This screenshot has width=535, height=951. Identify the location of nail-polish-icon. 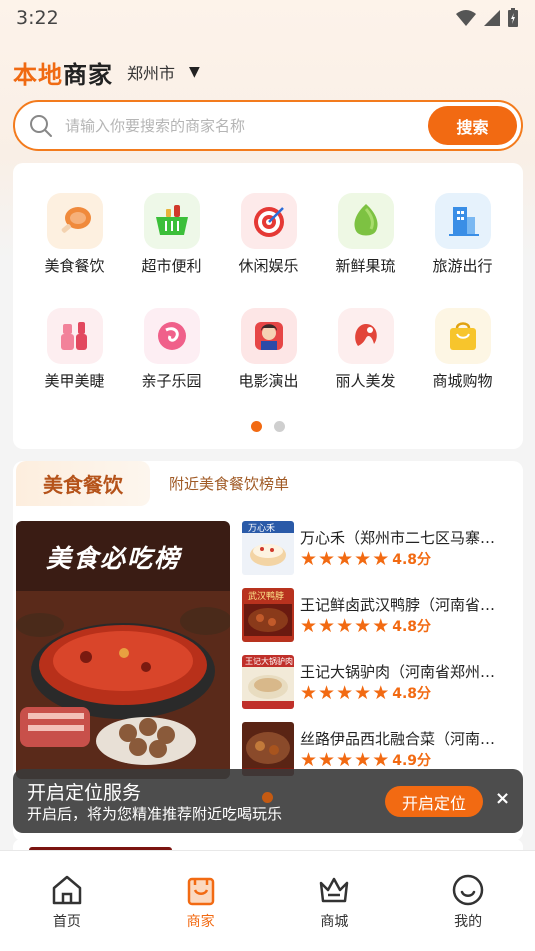
(74, 336).